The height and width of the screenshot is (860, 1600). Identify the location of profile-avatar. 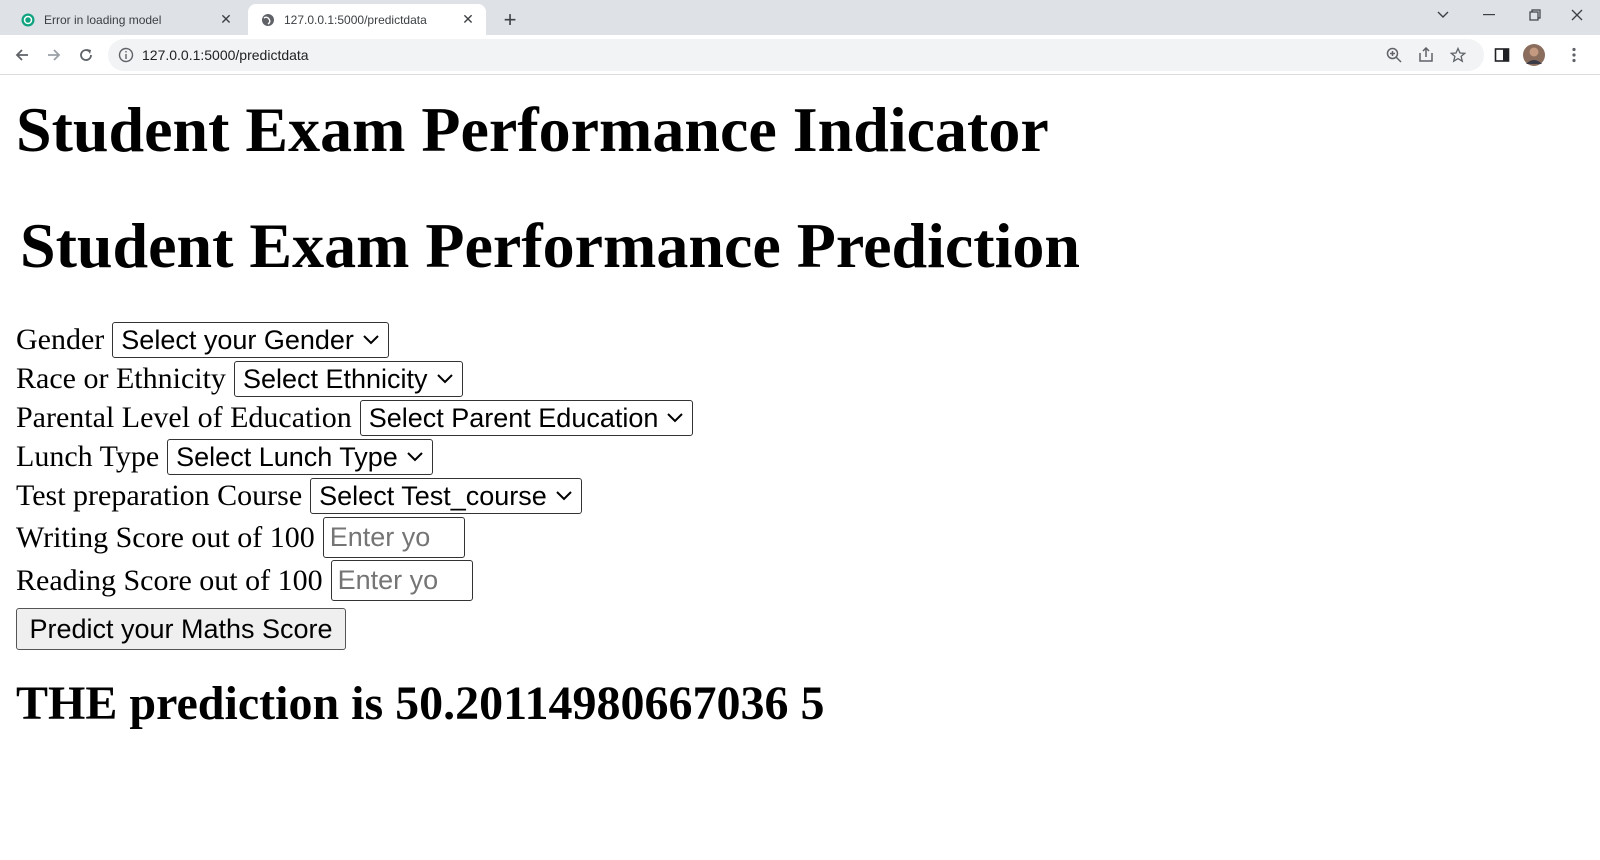
(1534, 55).